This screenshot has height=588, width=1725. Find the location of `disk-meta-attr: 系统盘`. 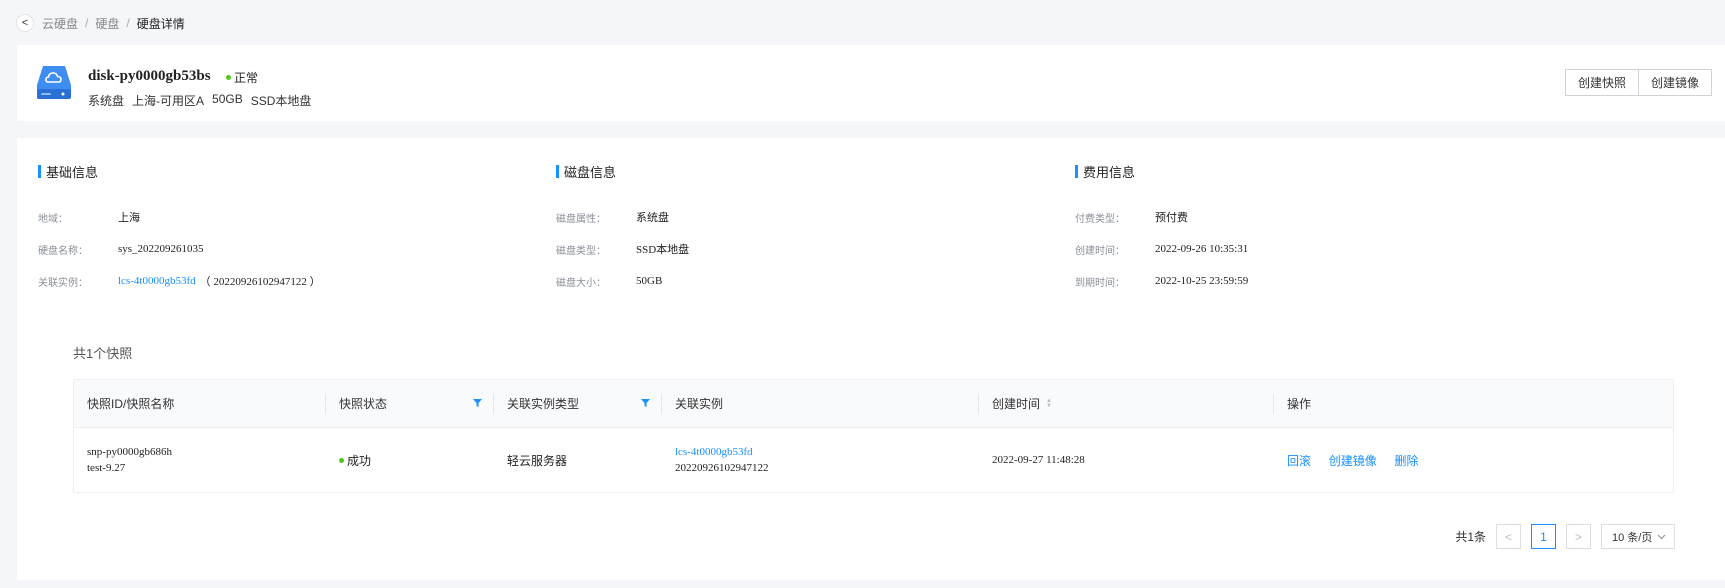

disk-meta-attr: 系统盘 is located at coordinates (106, 101).